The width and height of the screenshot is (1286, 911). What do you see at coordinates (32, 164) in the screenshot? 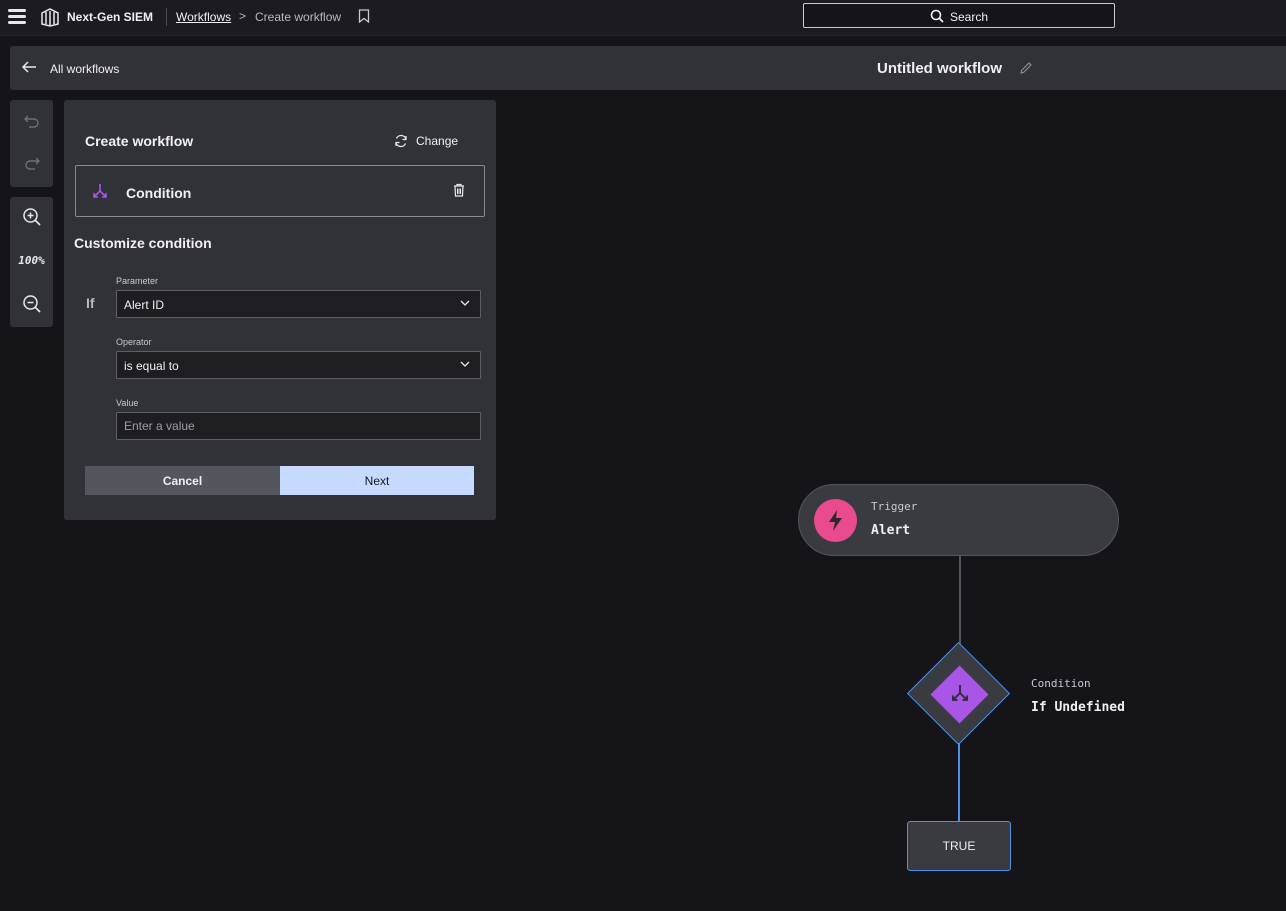
I see `redo-icon` at bounding box center [32, 164].